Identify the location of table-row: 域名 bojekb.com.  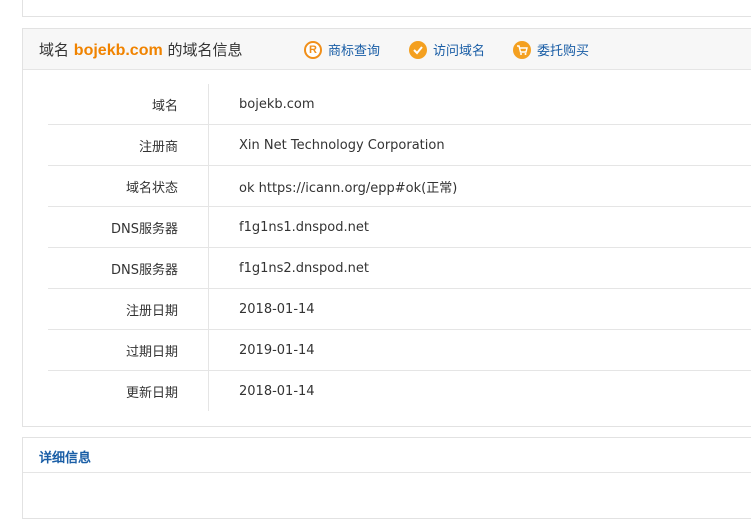
(399, 104).